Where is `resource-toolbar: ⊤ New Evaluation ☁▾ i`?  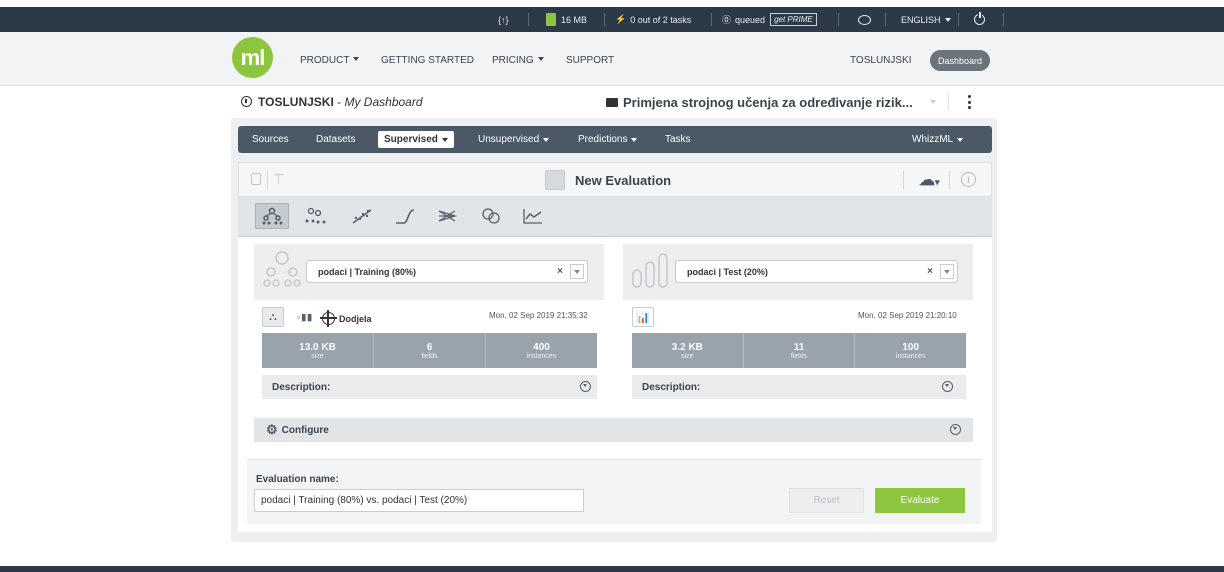 resource-toolbar: ⊤ New Evaluation ☁▾ i is located at coordinates (615, 179).